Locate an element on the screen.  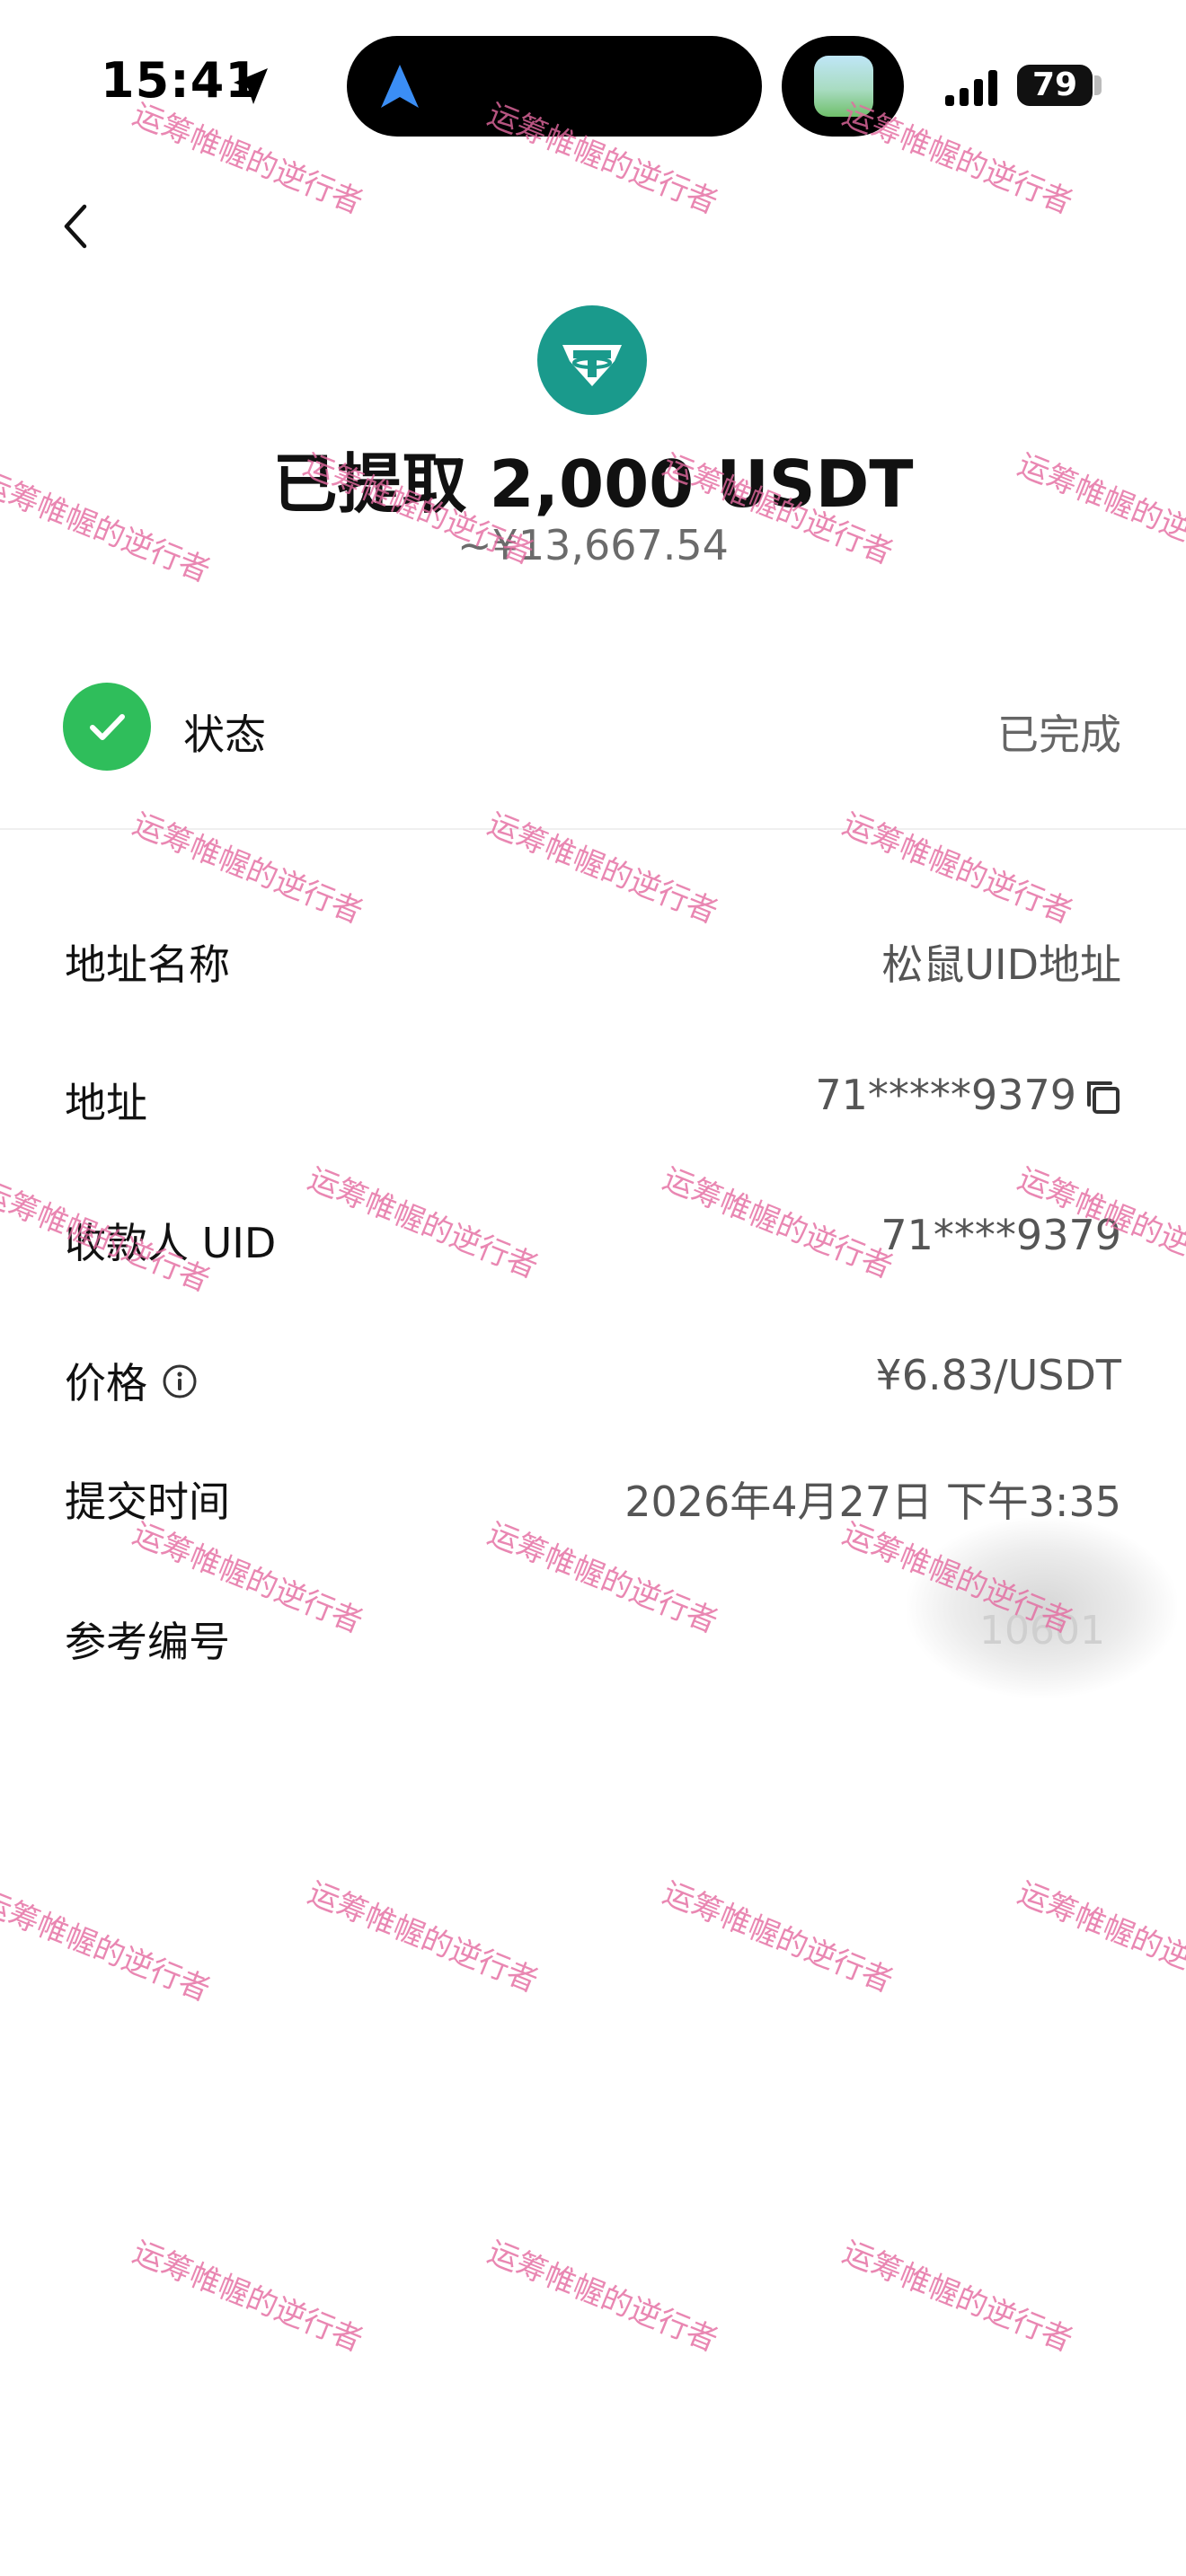
price-value: ¥6.83/USDT is located at coordinates (998, 1375).